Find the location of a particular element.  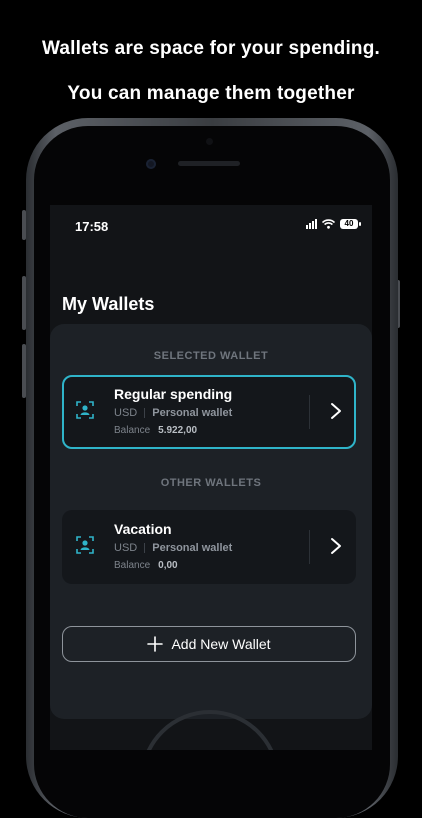

selected-wallet-label: SELECTED WALLET is located at coordinates (211, 356).